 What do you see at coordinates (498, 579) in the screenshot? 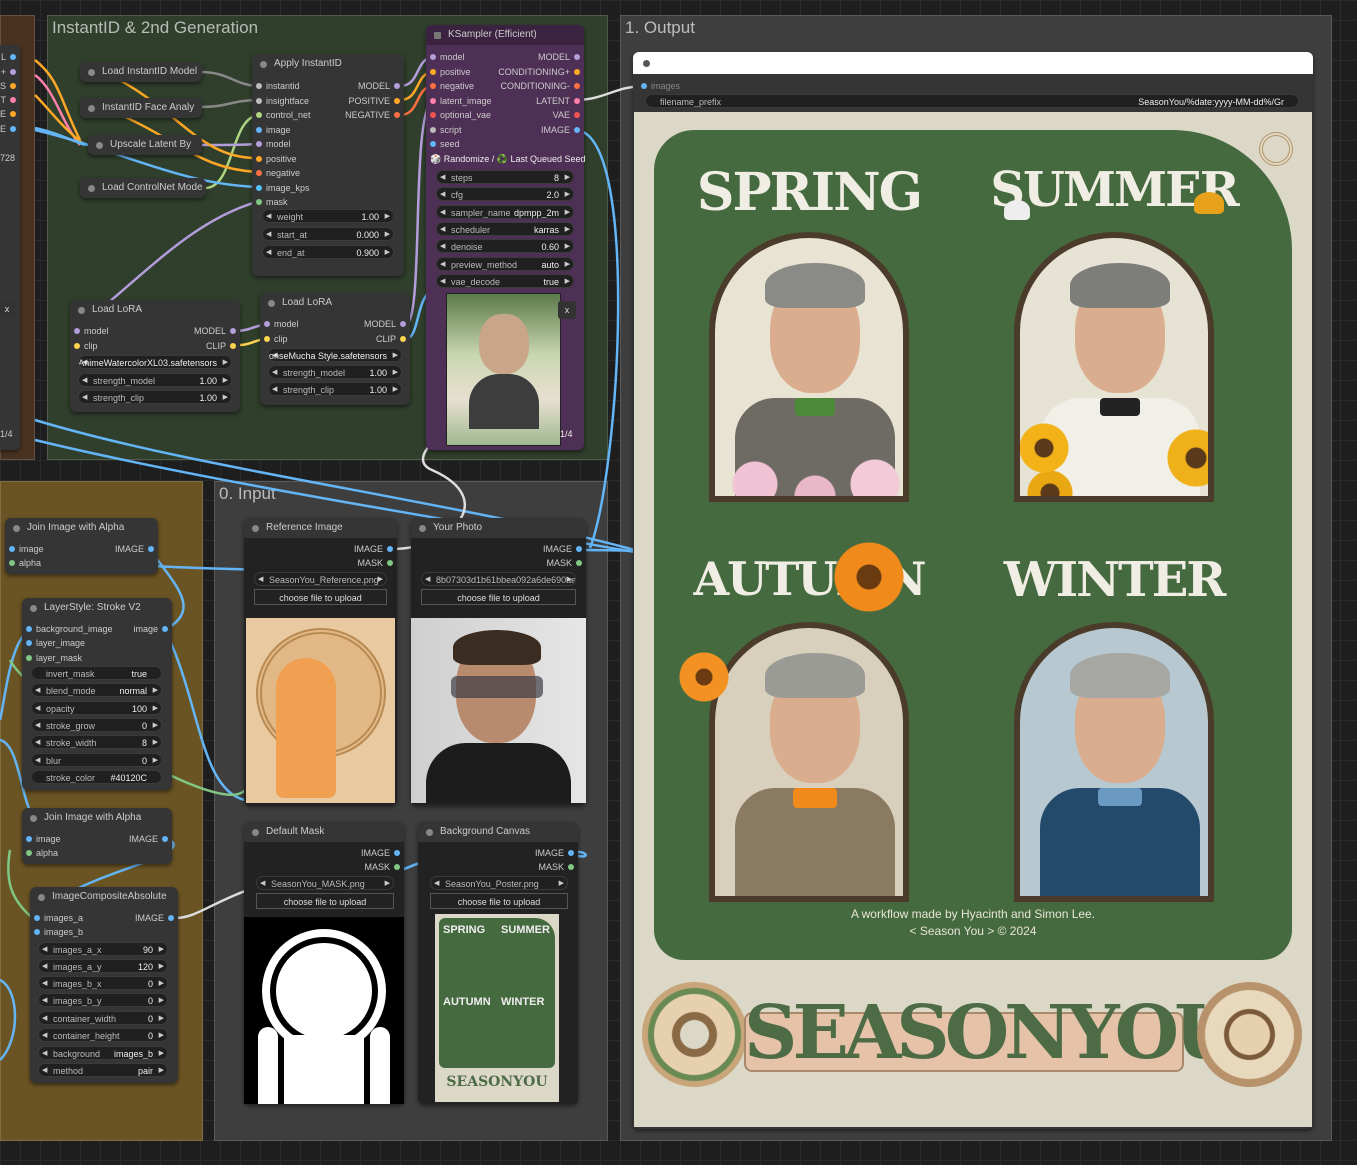
I see `image-file-select: 8b07303d1b61bbea092a6de690ae9d0 (1).png` at bounding box center [498, 579].